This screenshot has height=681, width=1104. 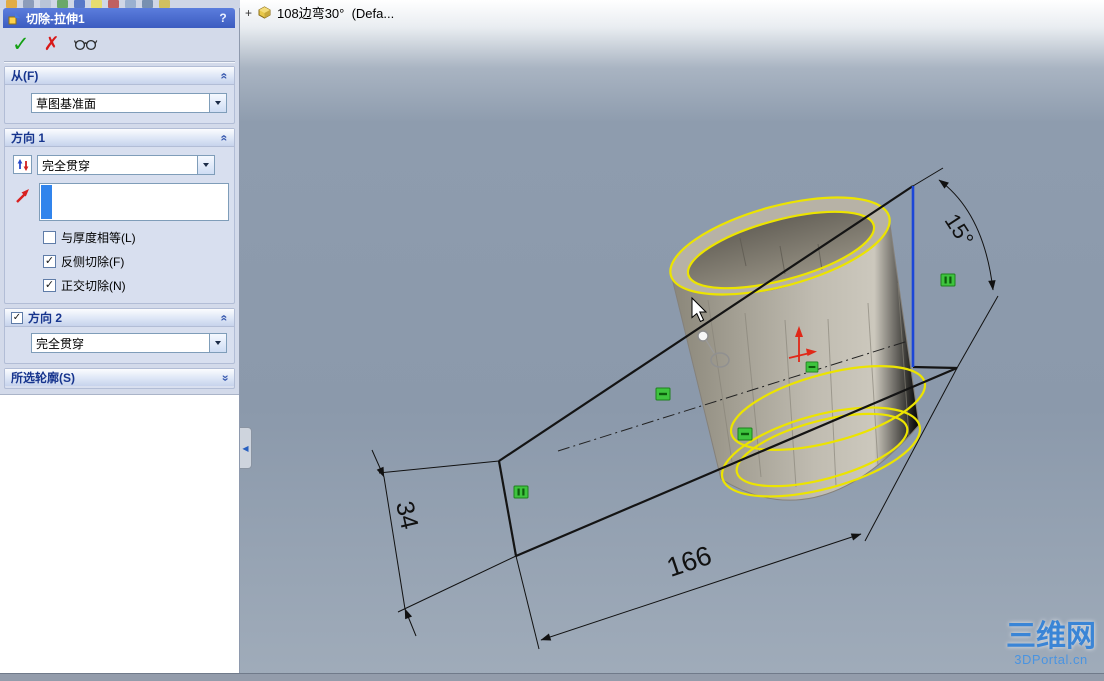 I want to click on group-selected-contours-header: 所选轮廓(S) «, so click(x=119, y=377).